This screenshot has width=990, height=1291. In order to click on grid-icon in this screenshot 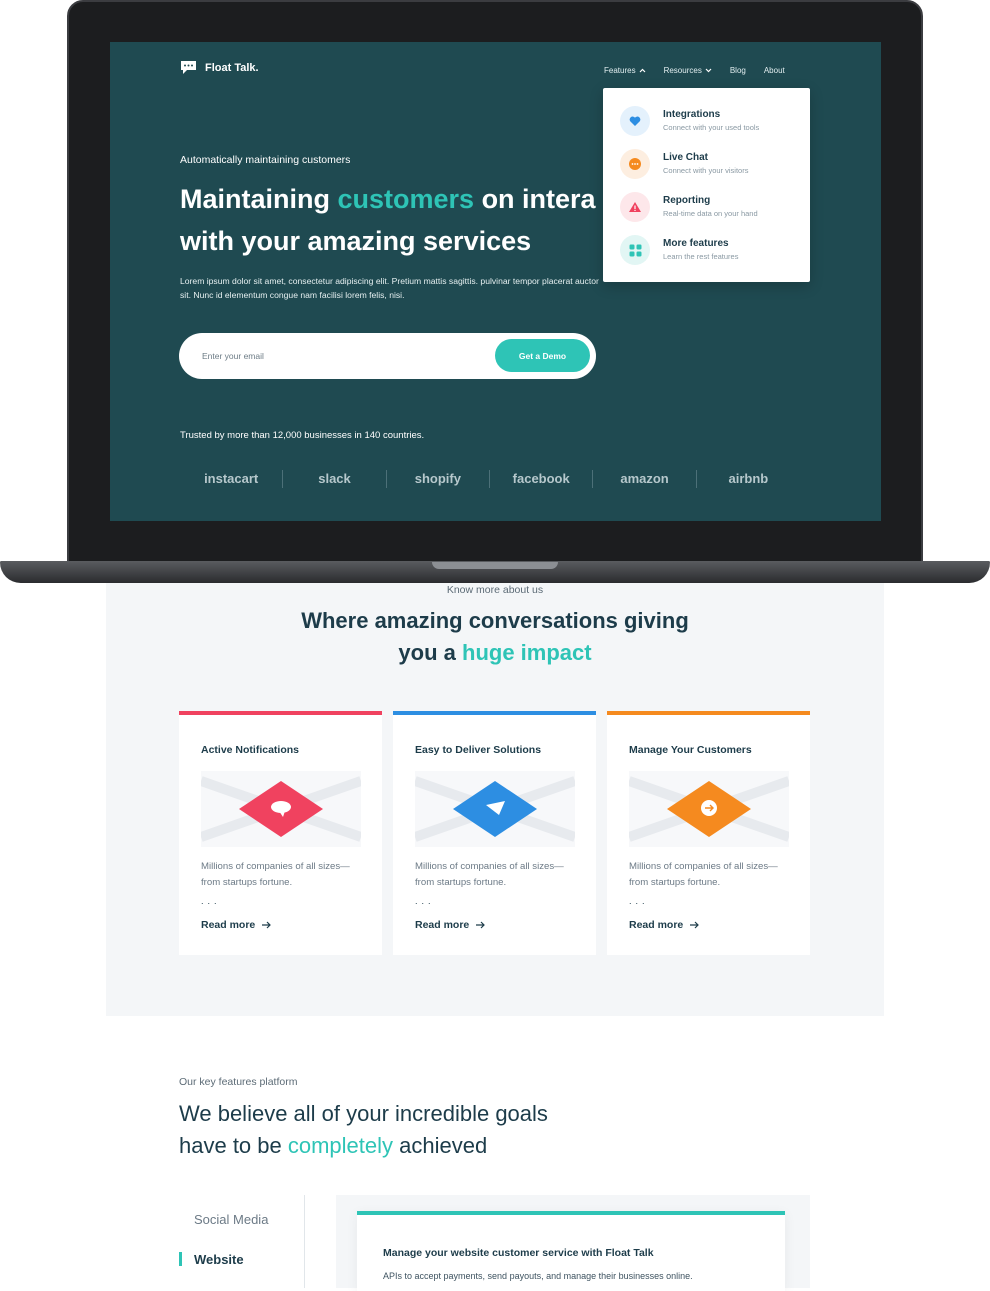, I will do `click(635, 250)`.